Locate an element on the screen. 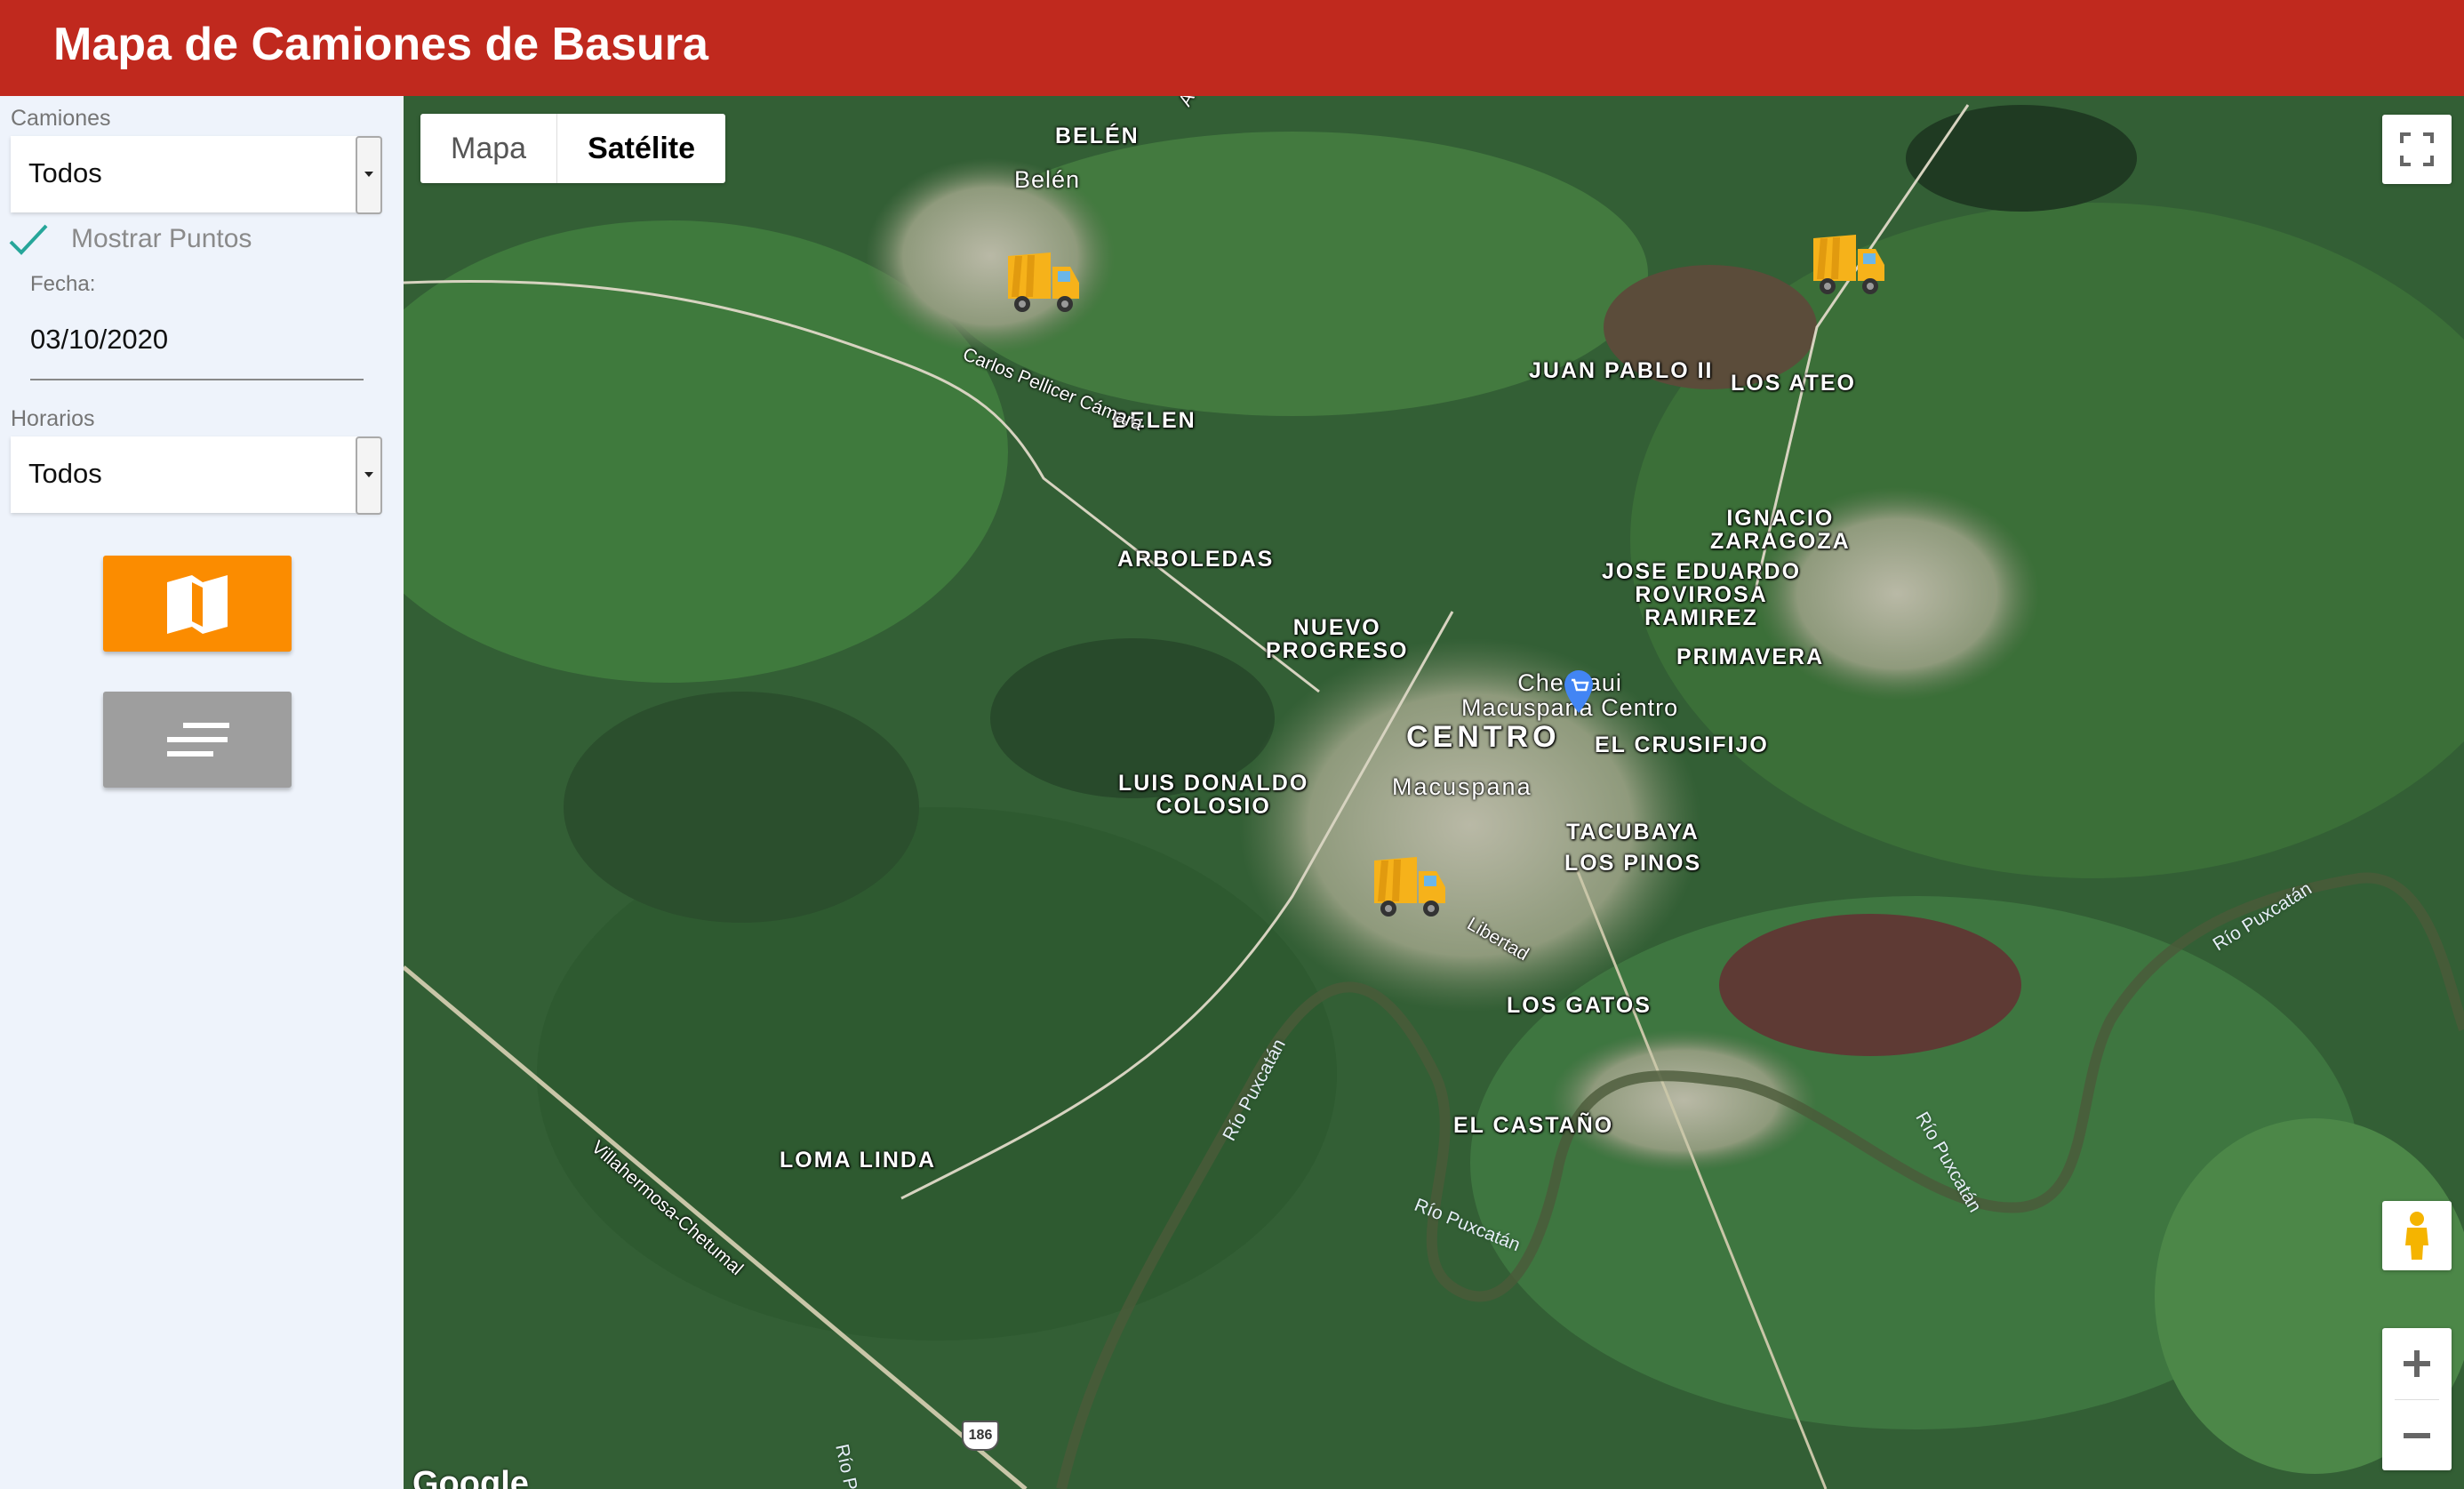  place-label: JUAN PABLO II is located at coordinates (1621, 370).